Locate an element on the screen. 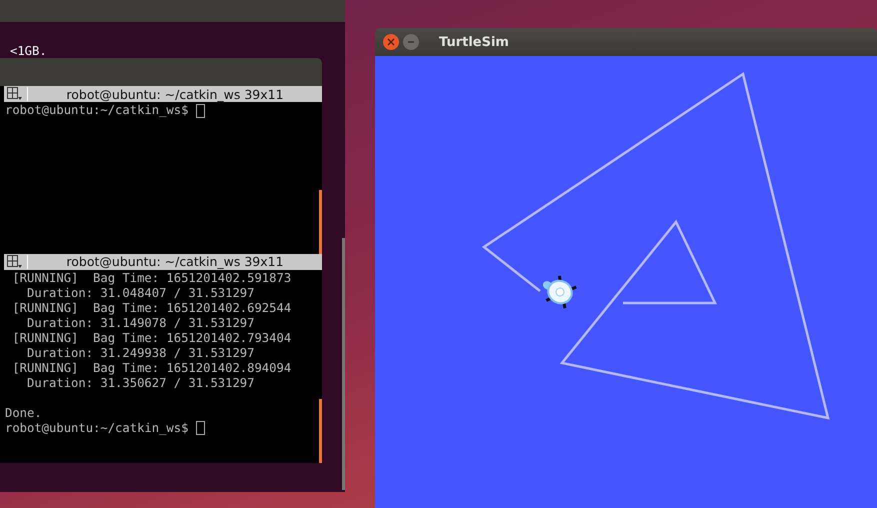 Image resolution: width=877 pixels, height=508 pixels. terminal-output-line: Done. is located at coordinates (24, 413).